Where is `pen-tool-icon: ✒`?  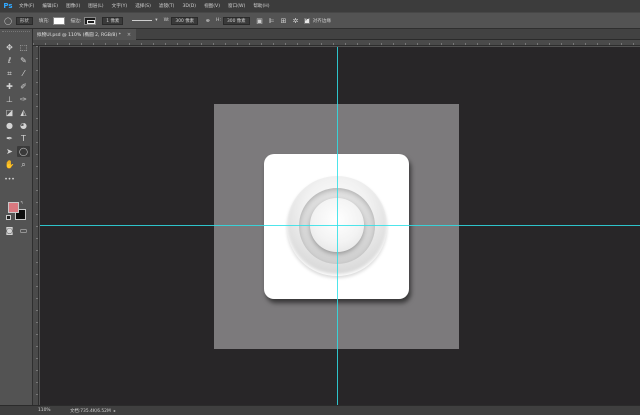 pen-tool-icon: ✒ is located at coordinates (9, 138).